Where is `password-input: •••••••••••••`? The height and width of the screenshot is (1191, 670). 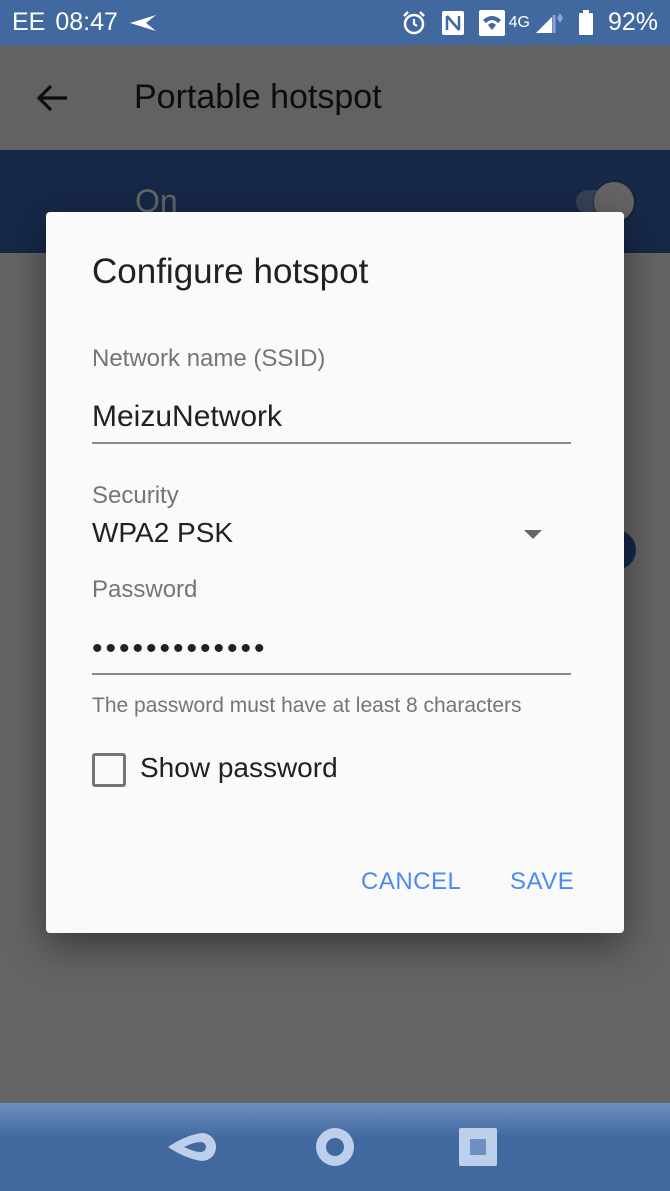 password-input: ••••••••••••• is located at coordinates (180, 649).